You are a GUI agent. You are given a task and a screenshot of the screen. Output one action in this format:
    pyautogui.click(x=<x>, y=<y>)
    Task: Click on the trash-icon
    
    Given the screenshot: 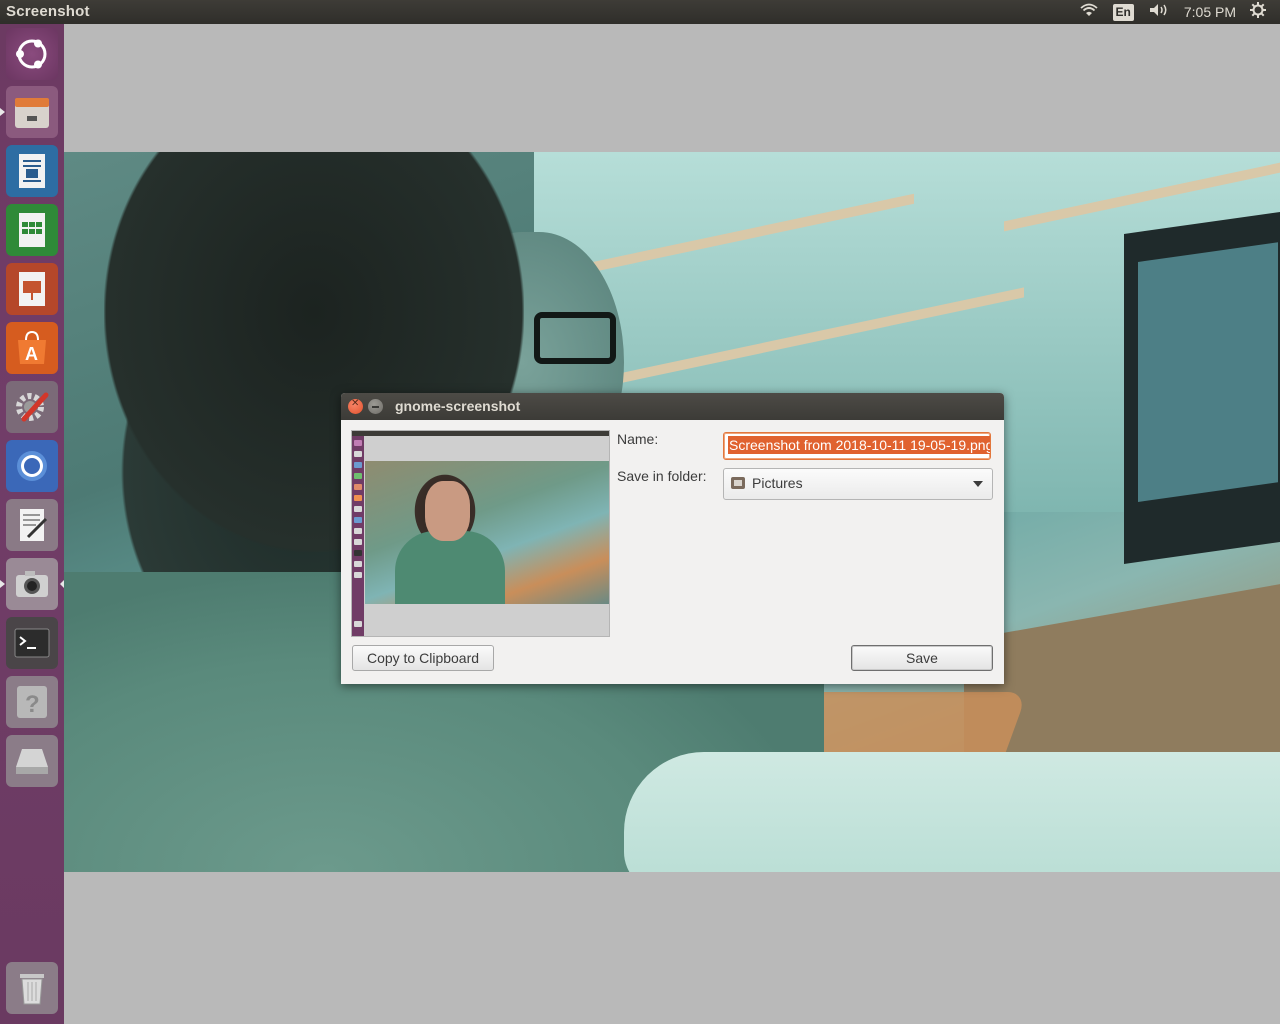 What is the action you would take?
    pyautogui.click(x=32, y=989)
    